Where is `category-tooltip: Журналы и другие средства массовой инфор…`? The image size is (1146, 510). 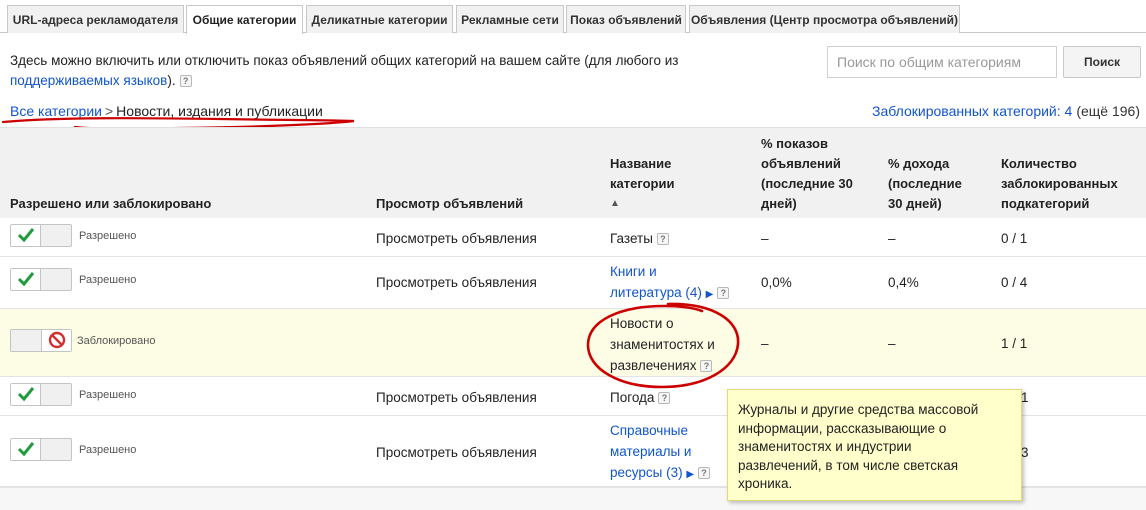 category-tooltip: Журналы и другие средства массовой инфор… is located at coordinates (874, 445).